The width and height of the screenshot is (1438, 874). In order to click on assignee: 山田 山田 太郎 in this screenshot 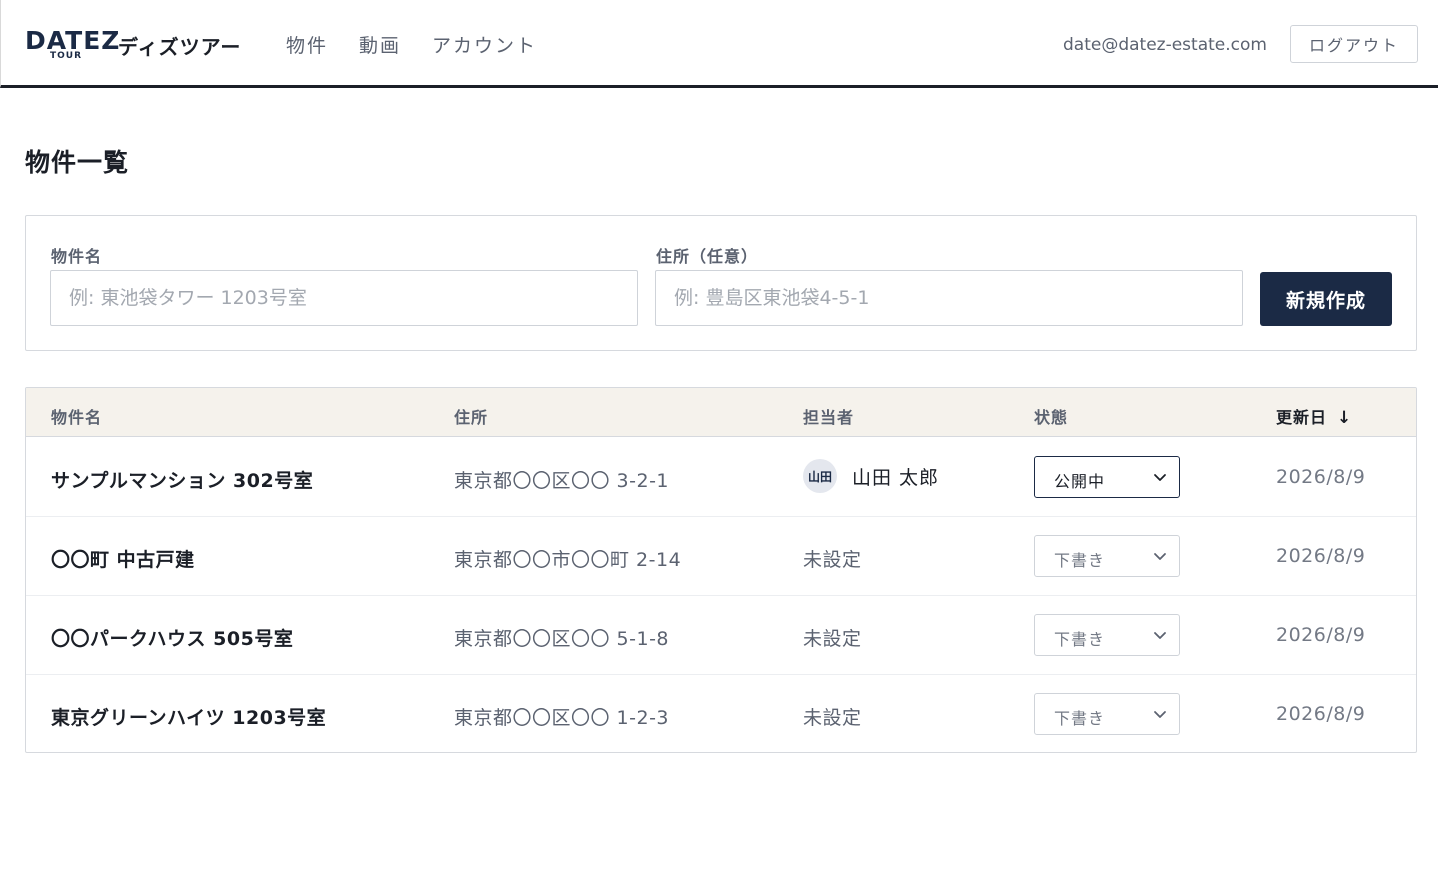, I will do `click(871, 476)`.